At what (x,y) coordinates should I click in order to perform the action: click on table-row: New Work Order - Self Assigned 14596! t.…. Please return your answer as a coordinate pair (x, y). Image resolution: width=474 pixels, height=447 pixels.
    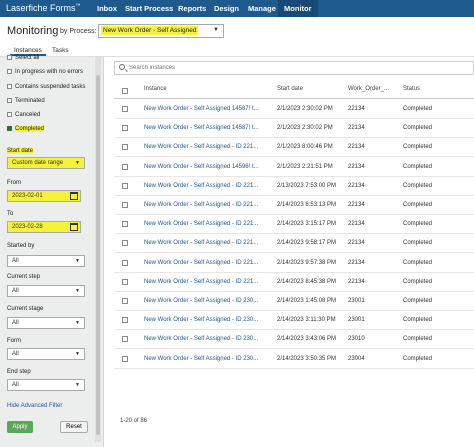
    Looking at the image, I should click on (294, 167).